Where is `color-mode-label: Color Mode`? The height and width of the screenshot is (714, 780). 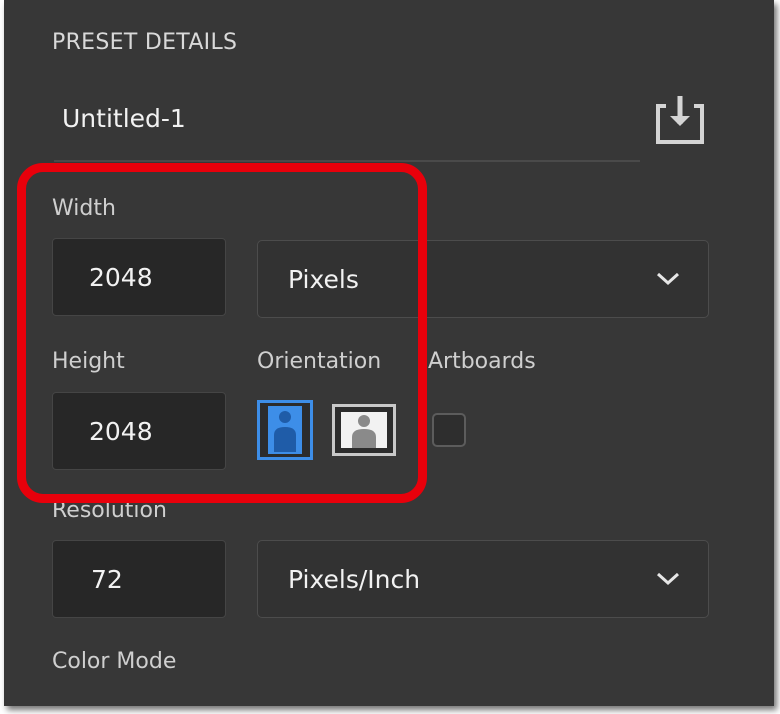
color-mode-label: Color Mode is located at coordinates (114, 661).